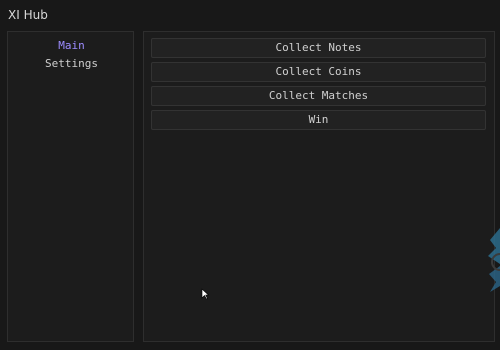  Describe the element at coordinates (71, 63) in the screenshot. I see `sidebar-item-settings: Settings` at that location.